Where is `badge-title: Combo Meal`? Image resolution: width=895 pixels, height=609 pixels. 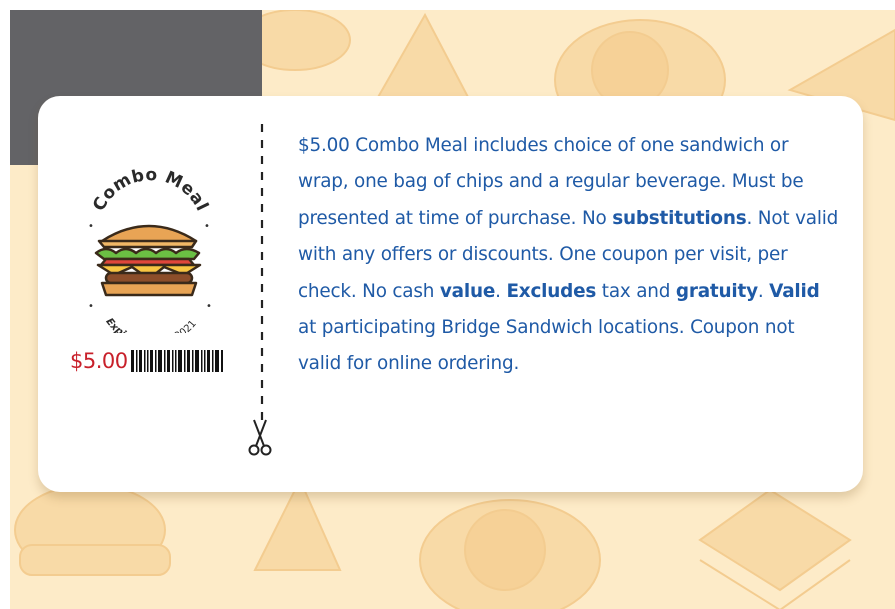 badge-title: Combo Meal is located at coordinates (150, 190).